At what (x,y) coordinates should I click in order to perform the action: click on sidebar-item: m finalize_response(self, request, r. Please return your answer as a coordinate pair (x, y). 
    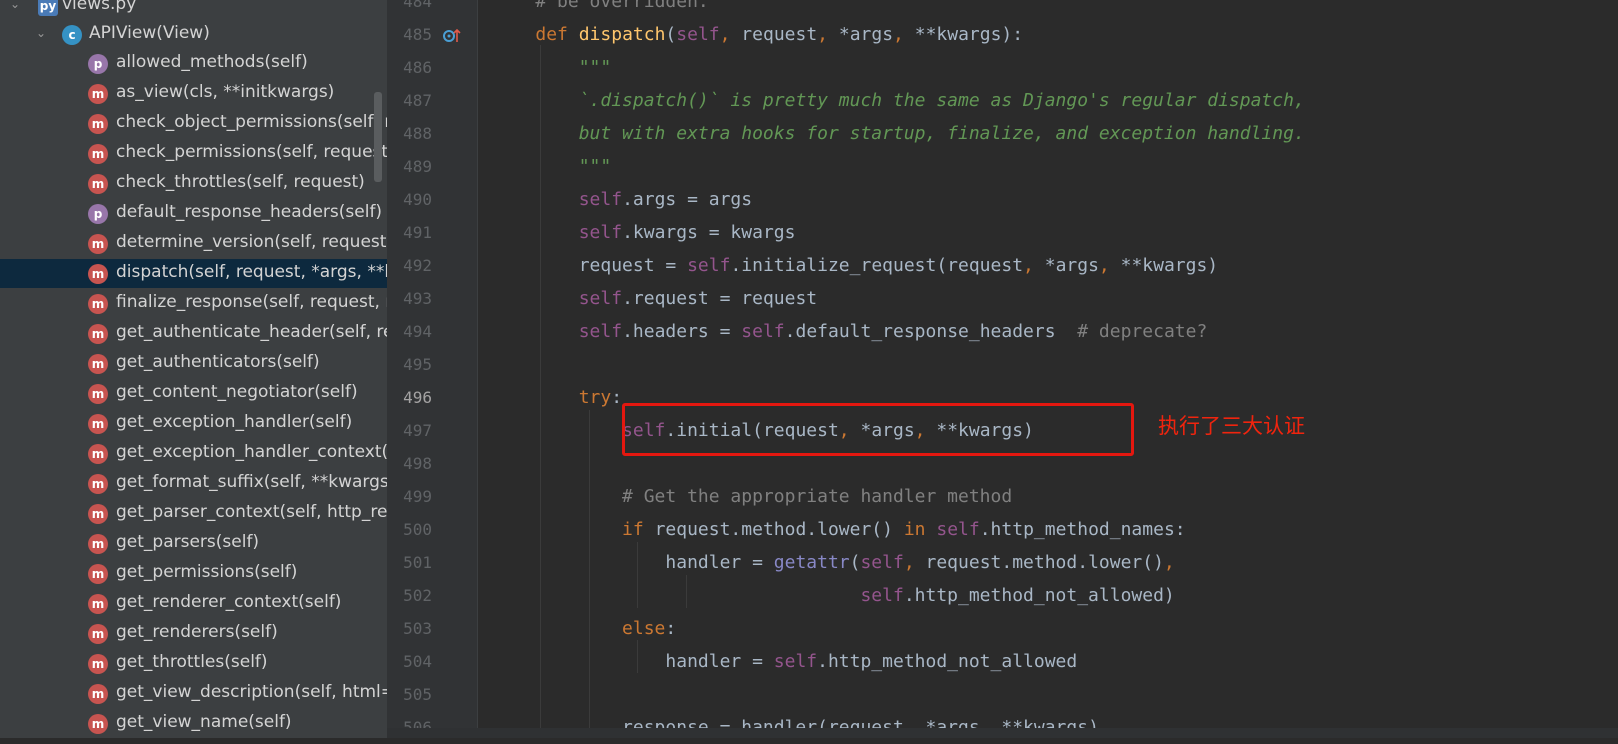
    Looking at the image, I should click on (193, 303).